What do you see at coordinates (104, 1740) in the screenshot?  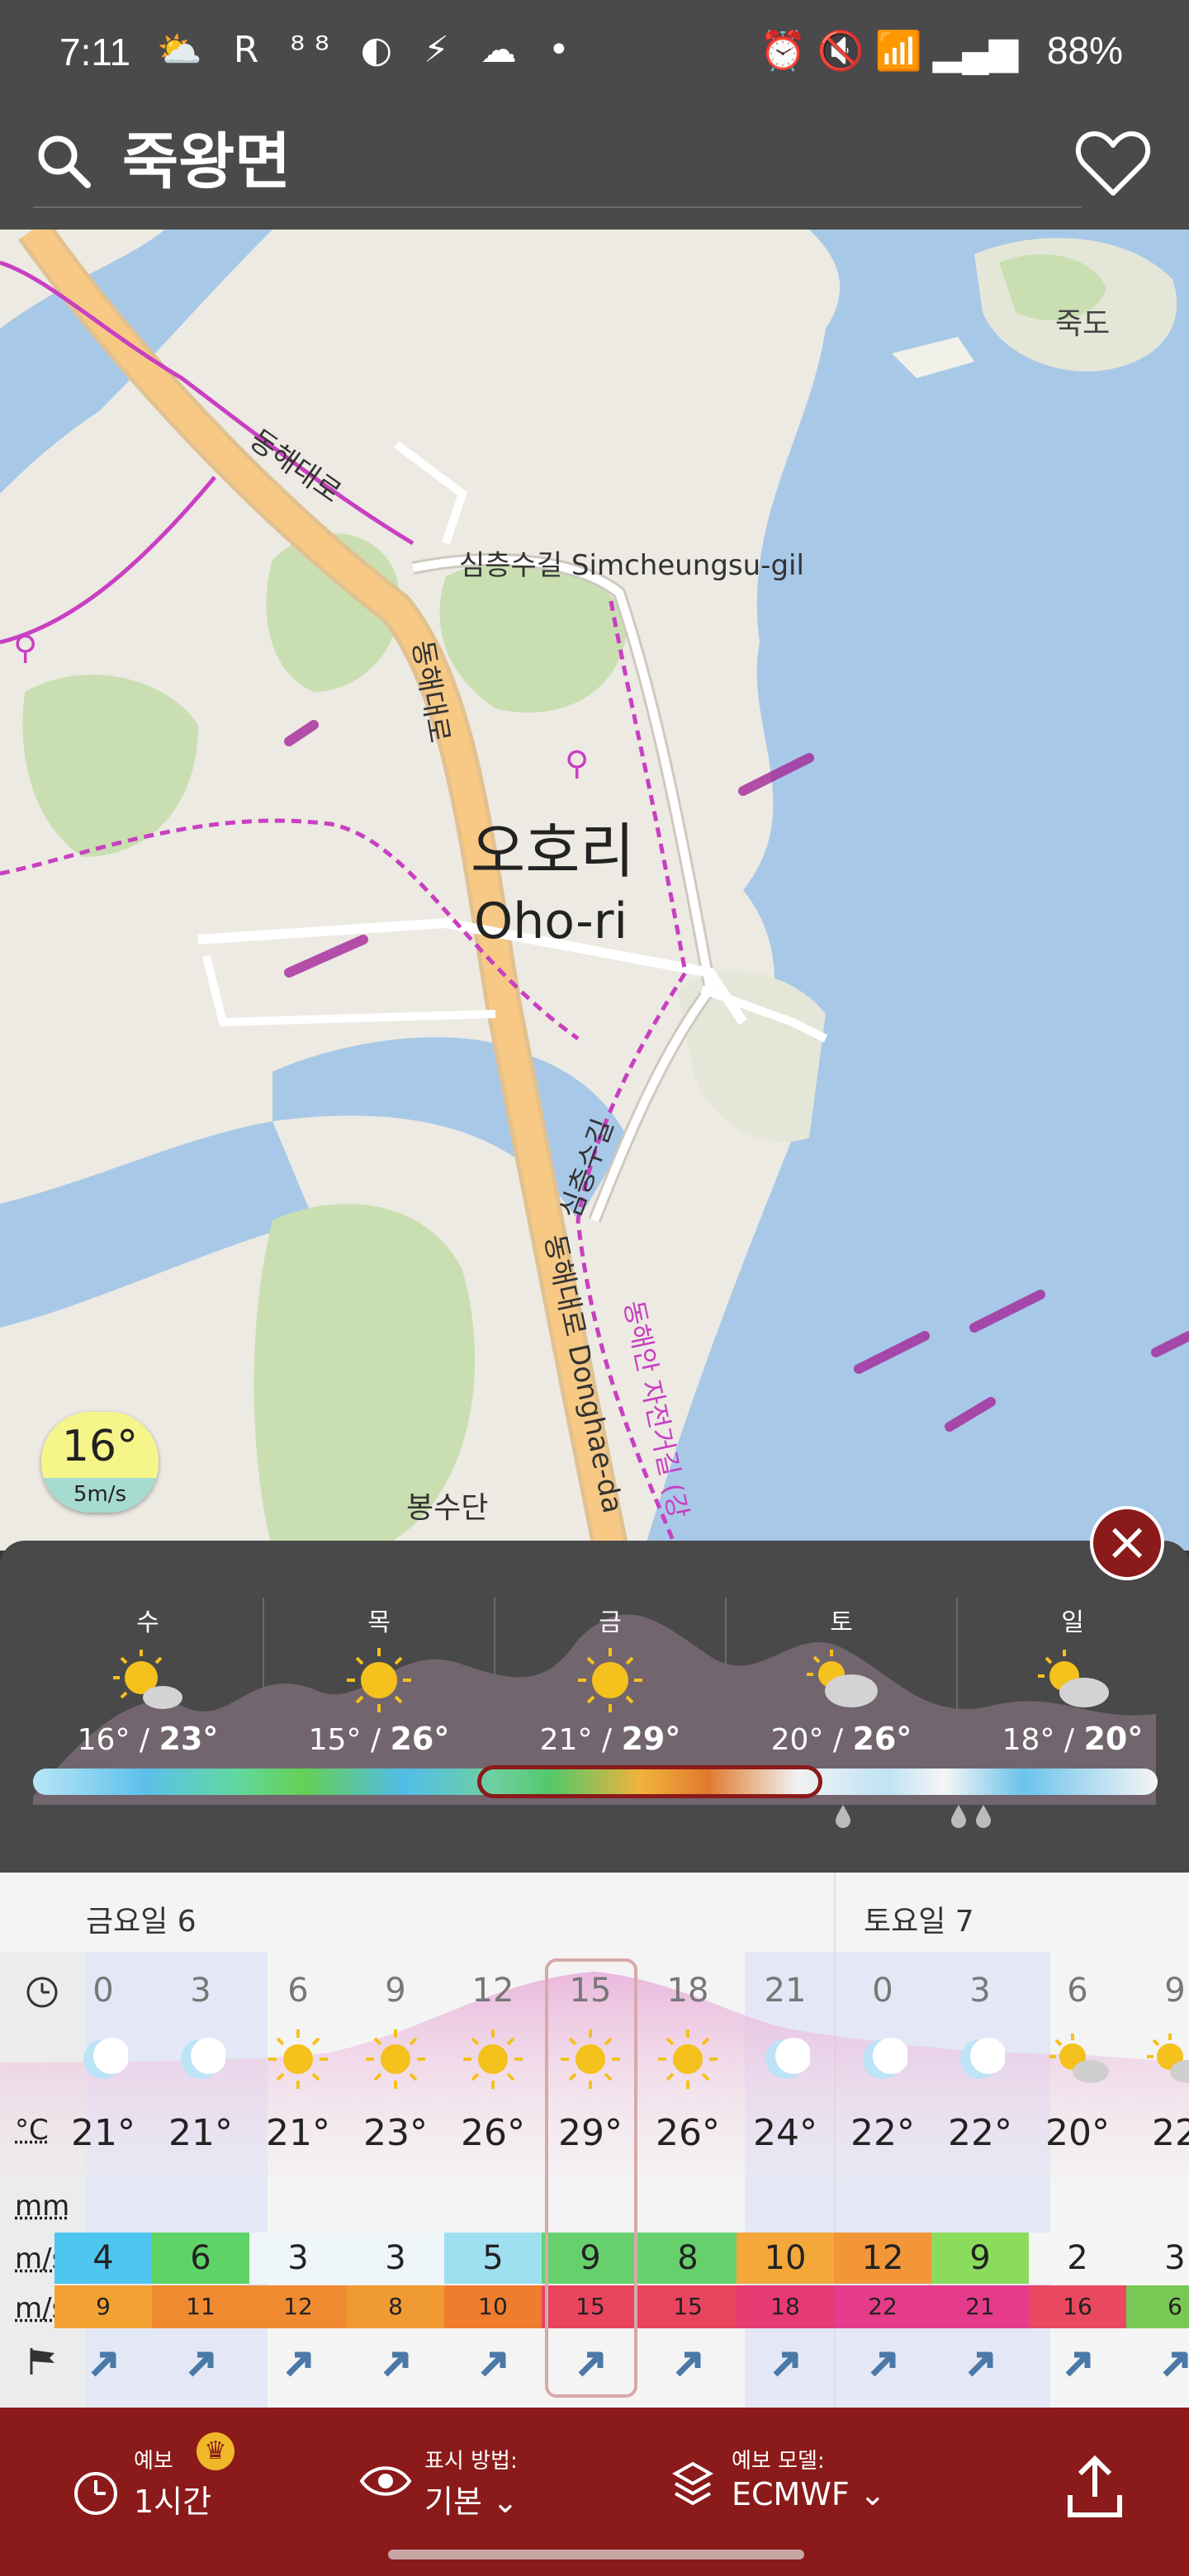 I see `day-low: 16°` at bounding box center [104, 1740].